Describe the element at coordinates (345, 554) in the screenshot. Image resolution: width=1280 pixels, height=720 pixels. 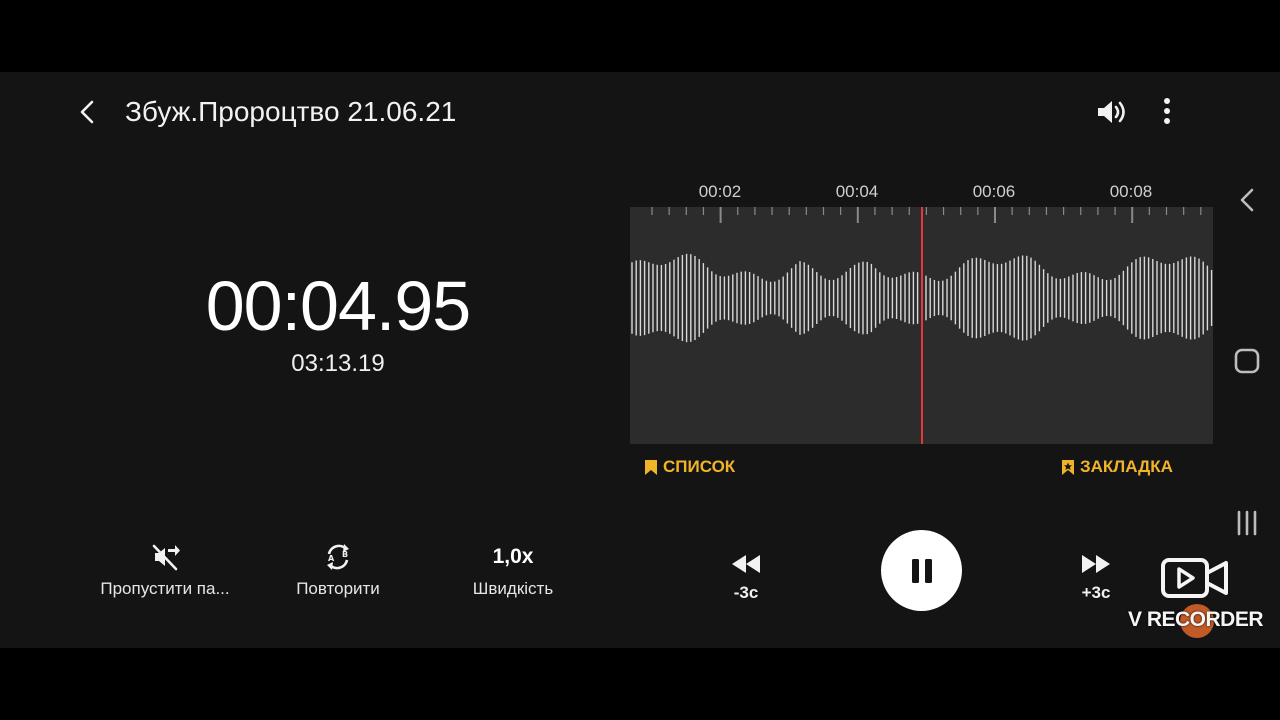
I see `svg-text: B` at that location.